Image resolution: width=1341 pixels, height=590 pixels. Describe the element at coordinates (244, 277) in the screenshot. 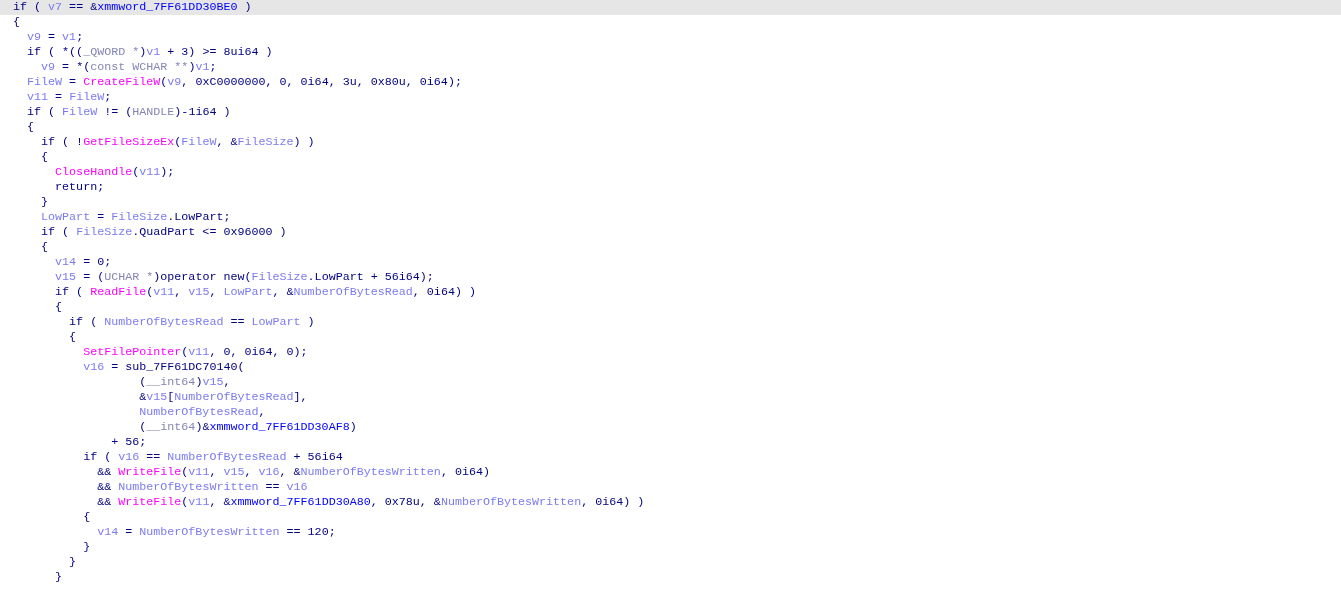

I see `code-line: v15 = (UCHAR *)operator new(FileSize.LowPart + 56i64);` at that location.